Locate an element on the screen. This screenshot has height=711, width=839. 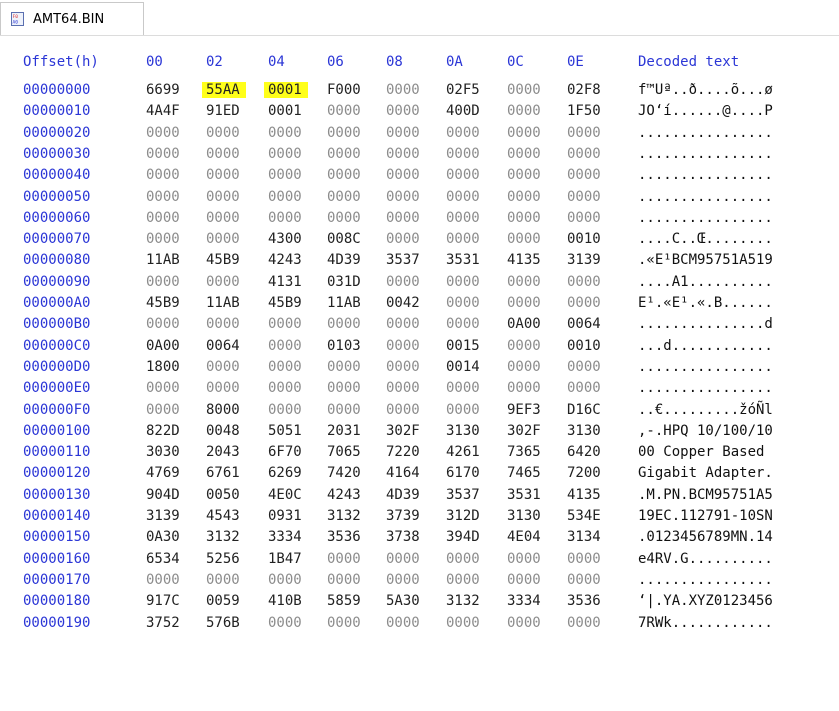
hex-word: 0001 is located at coordinates (285, 111).